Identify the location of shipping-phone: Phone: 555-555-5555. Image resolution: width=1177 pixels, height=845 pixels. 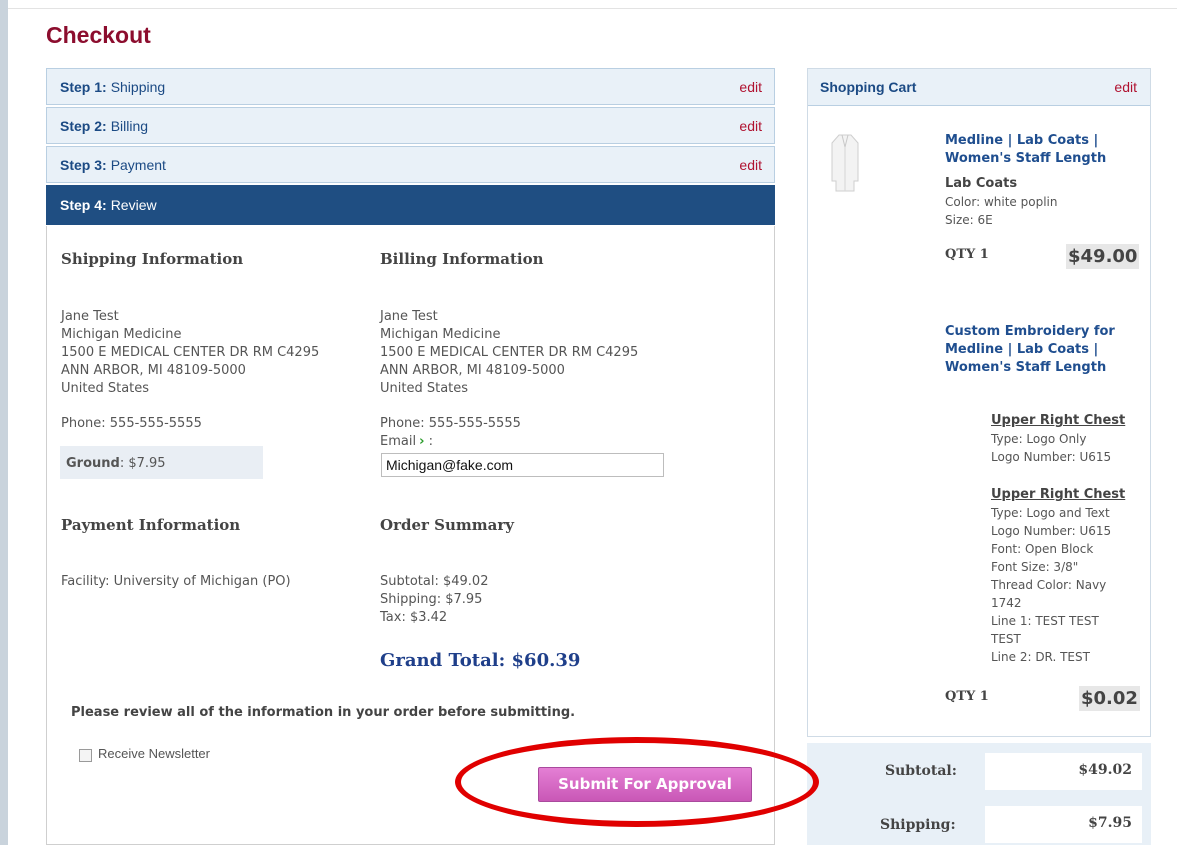
(131, 423).